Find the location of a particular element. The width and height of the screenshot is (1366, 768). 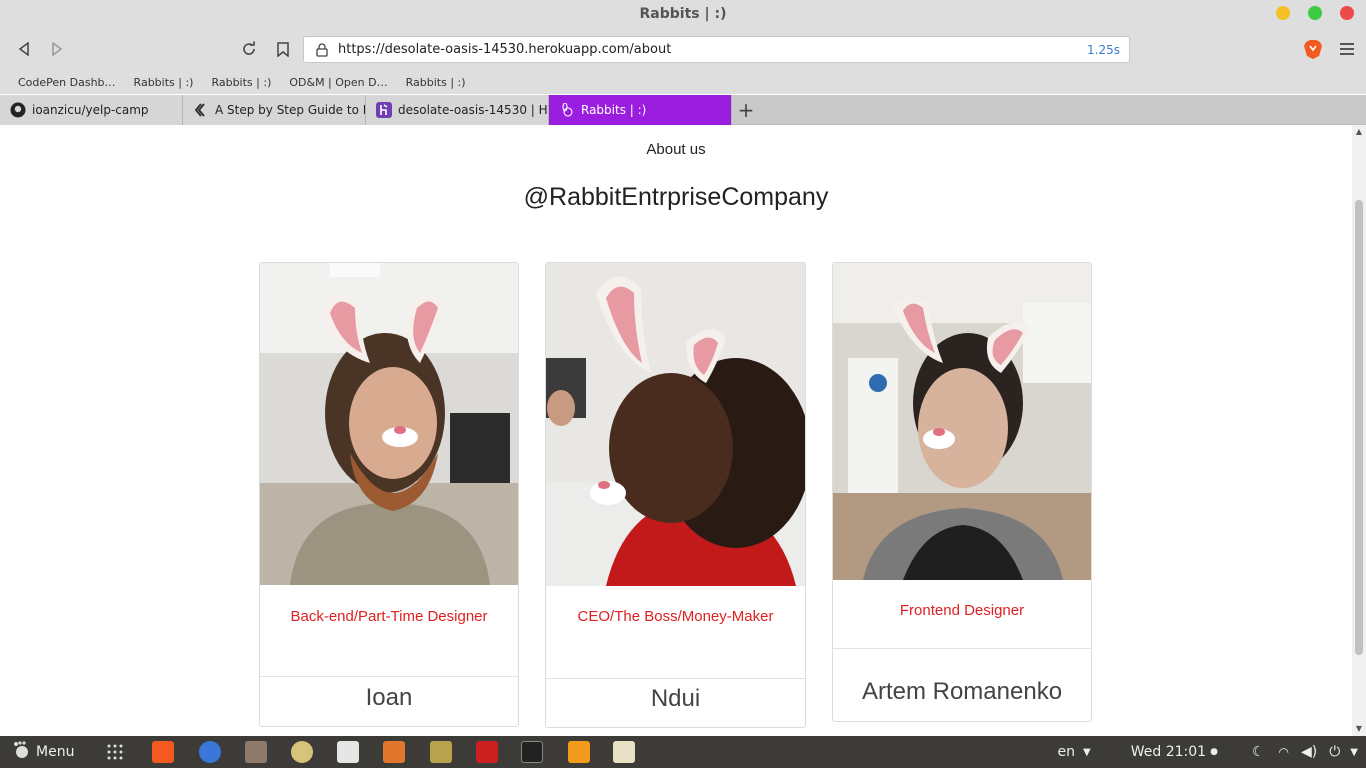

wifi-icon: ◠ is located at coordinates (1284, 752).